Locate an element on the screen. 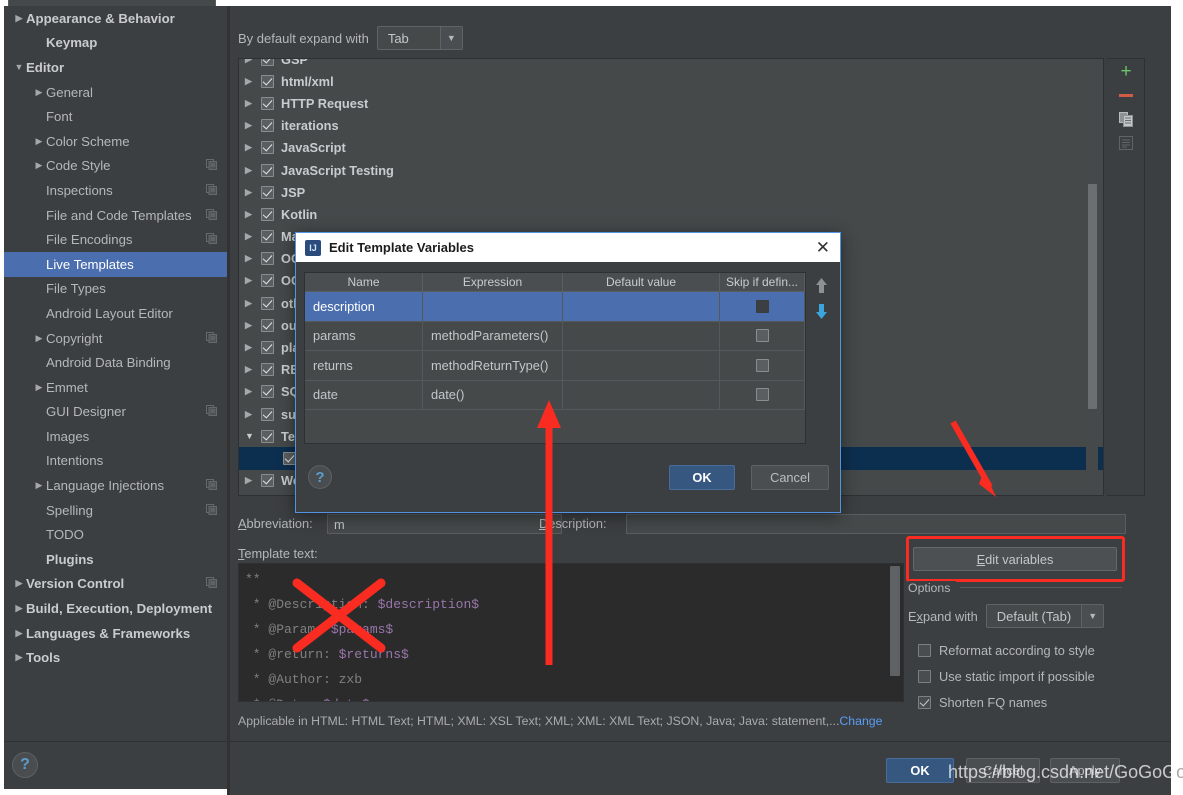 The width and height of the screenshot is (1183, 795). column-header-default-value: Default value is located at coordinates (641, 282).